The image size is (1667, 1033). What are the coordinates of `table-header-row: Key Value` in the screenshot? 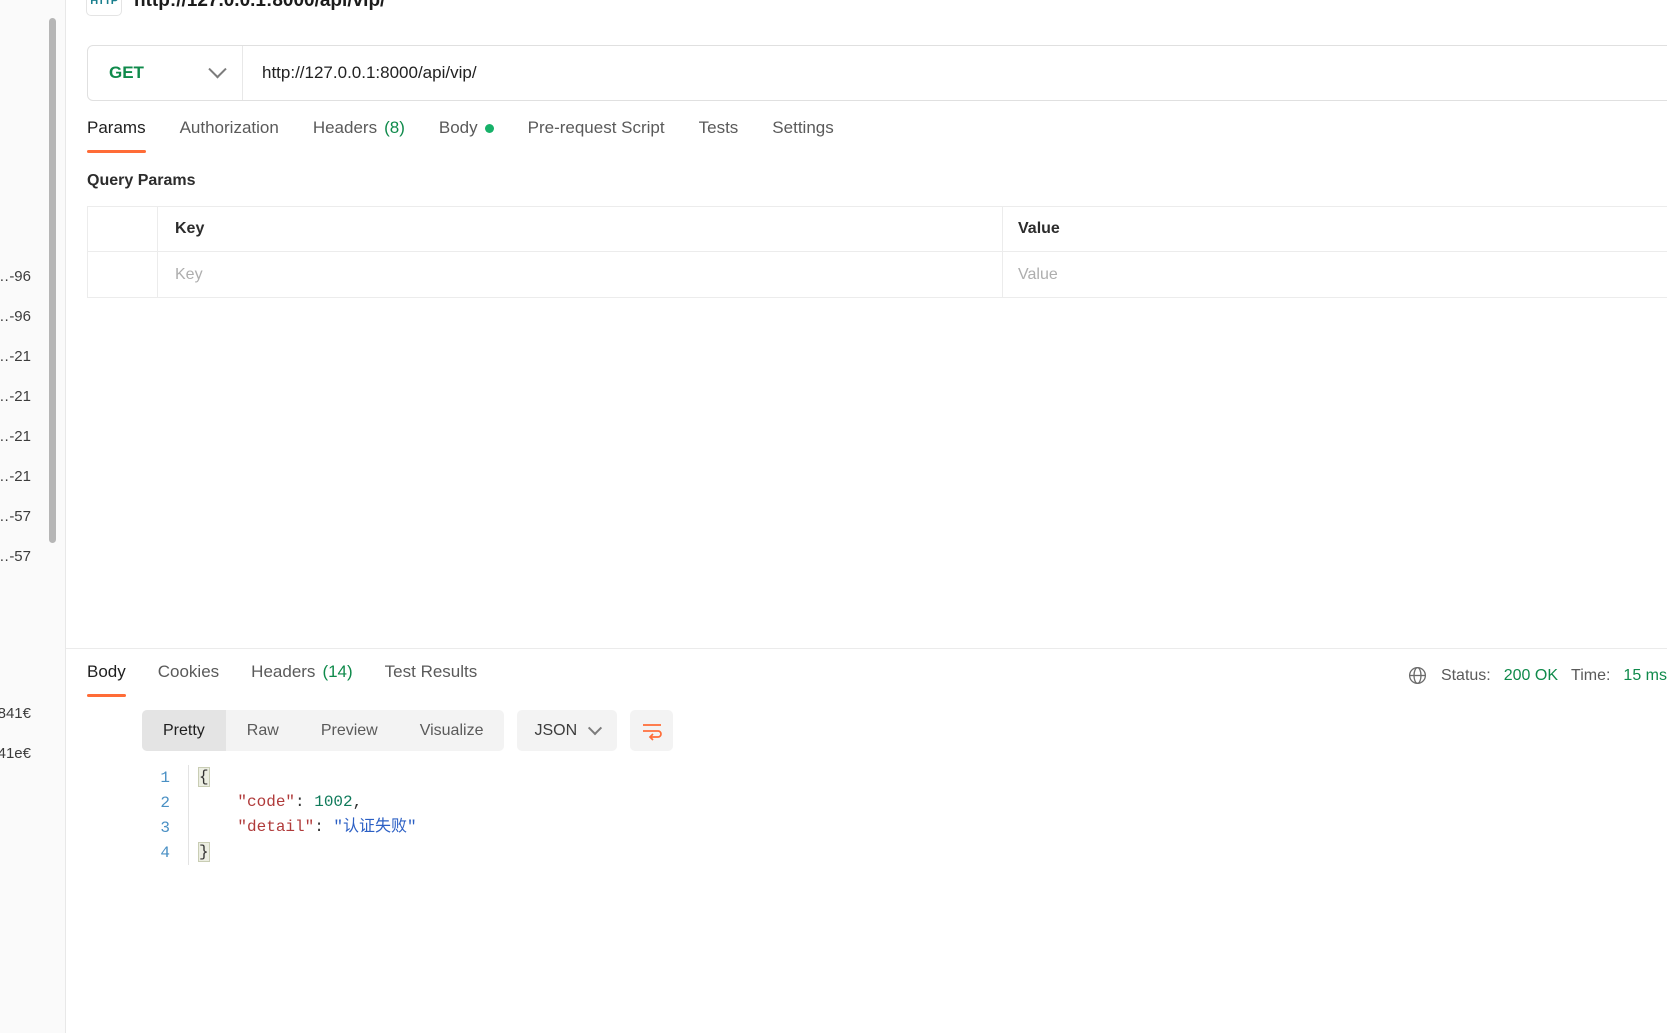 It's located at (877, 229).